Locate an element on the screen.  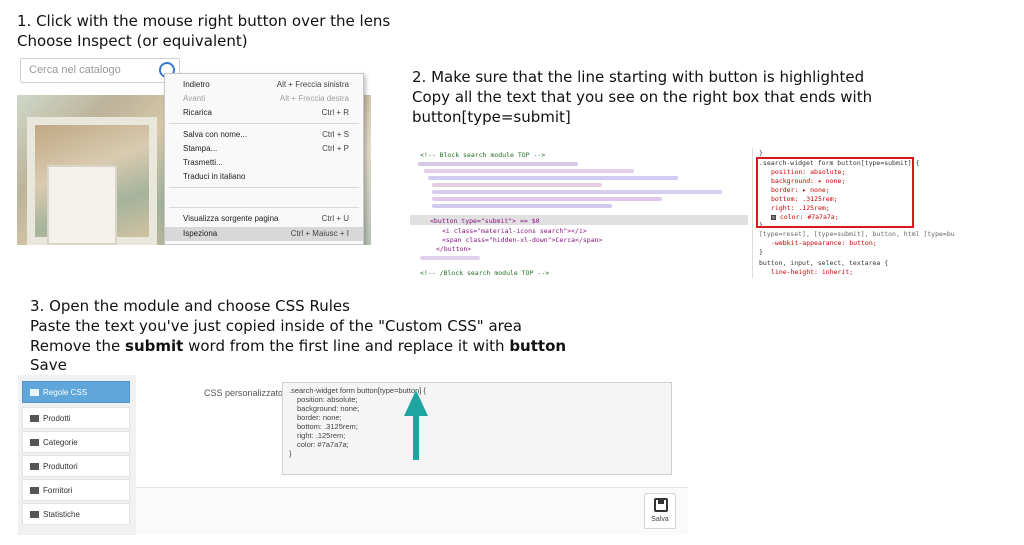
highlight-box is located at coordinates (835, 192).